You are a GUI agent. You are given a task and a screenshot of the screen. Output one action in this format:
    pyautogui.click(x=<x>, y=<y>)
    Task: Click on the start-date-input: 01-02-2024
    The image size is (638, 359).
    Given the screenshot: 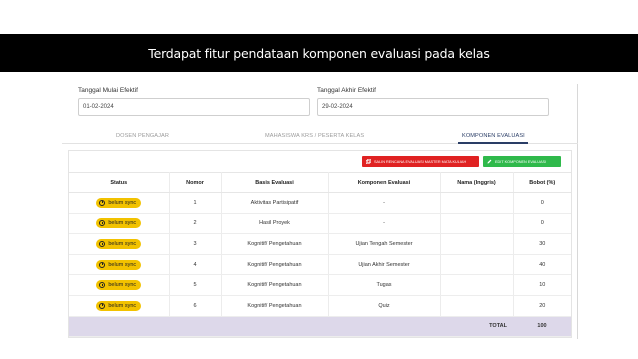 What is the action you would take?
    pyautogui.click(x=194, y=107)
    